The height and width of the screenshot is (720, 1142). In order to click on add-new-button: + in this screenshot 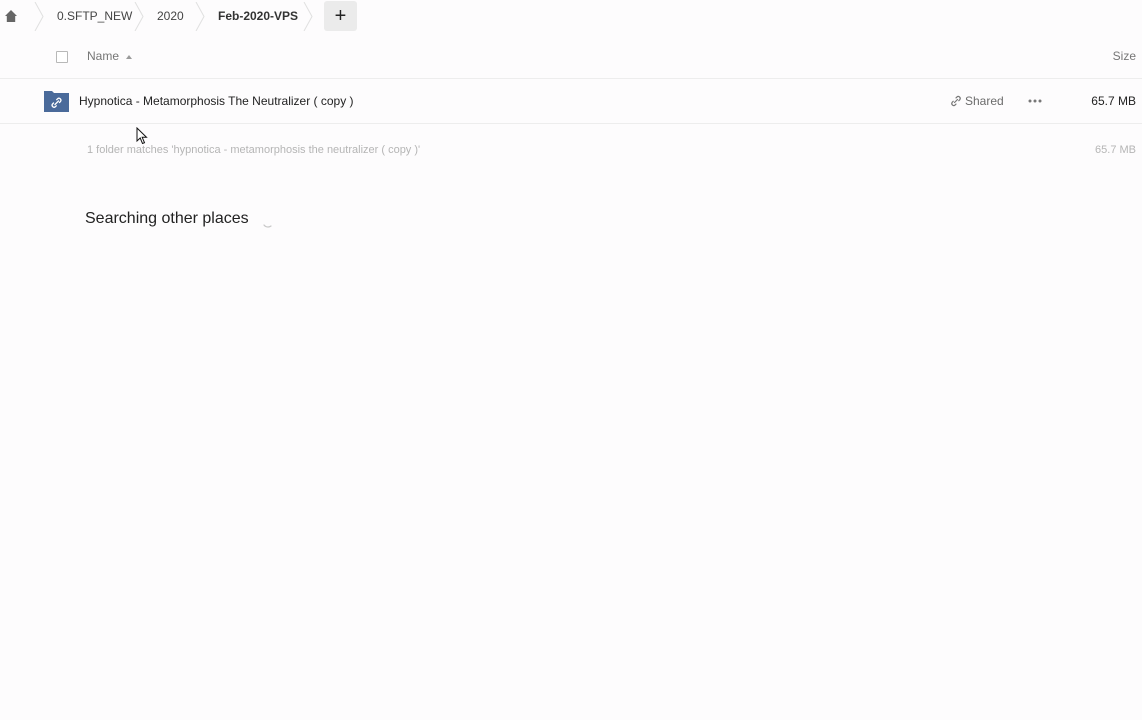, I will do `click(340, 16)`.